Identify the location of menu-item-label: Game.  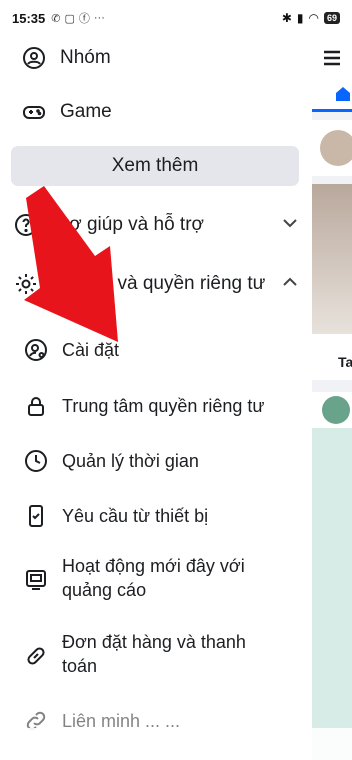
(86, 111).